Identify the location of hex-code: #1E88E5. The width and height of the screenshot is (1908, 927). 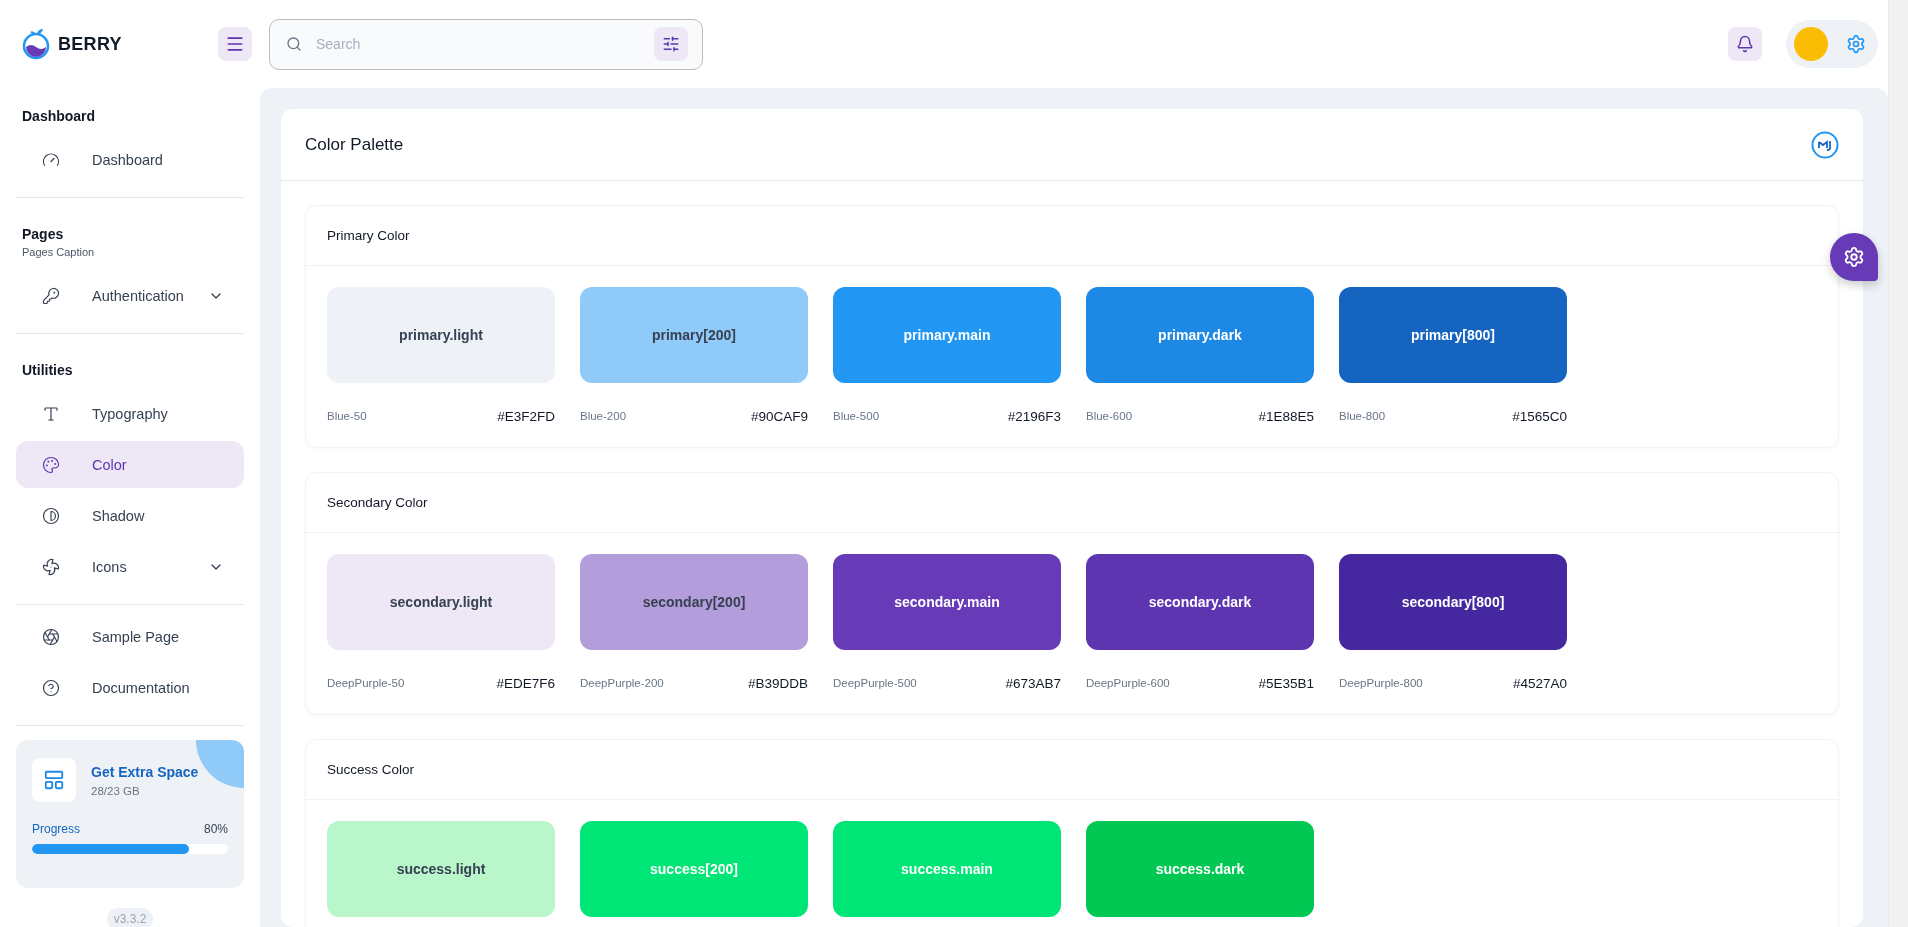
(1286, 416).